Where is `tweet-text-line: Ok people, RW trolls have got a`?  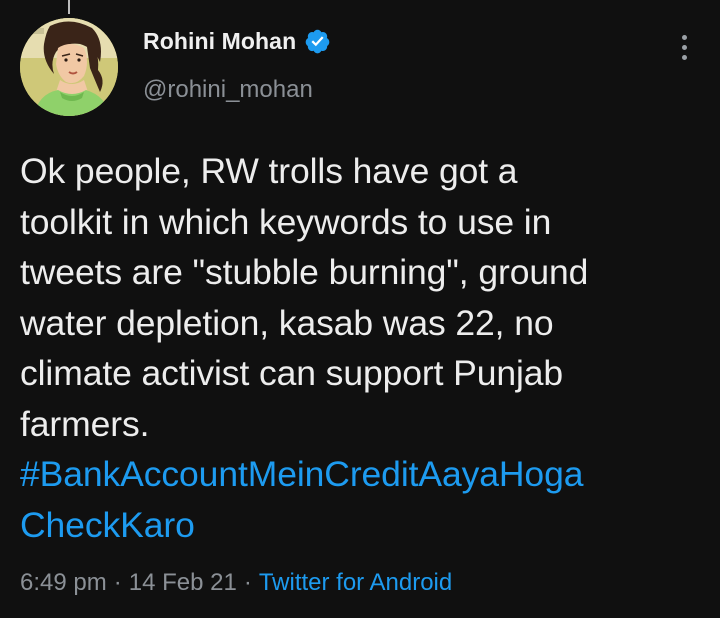 tweet-text-line: Ok people, RW trolls have got a is located at coordinates (269, 171).